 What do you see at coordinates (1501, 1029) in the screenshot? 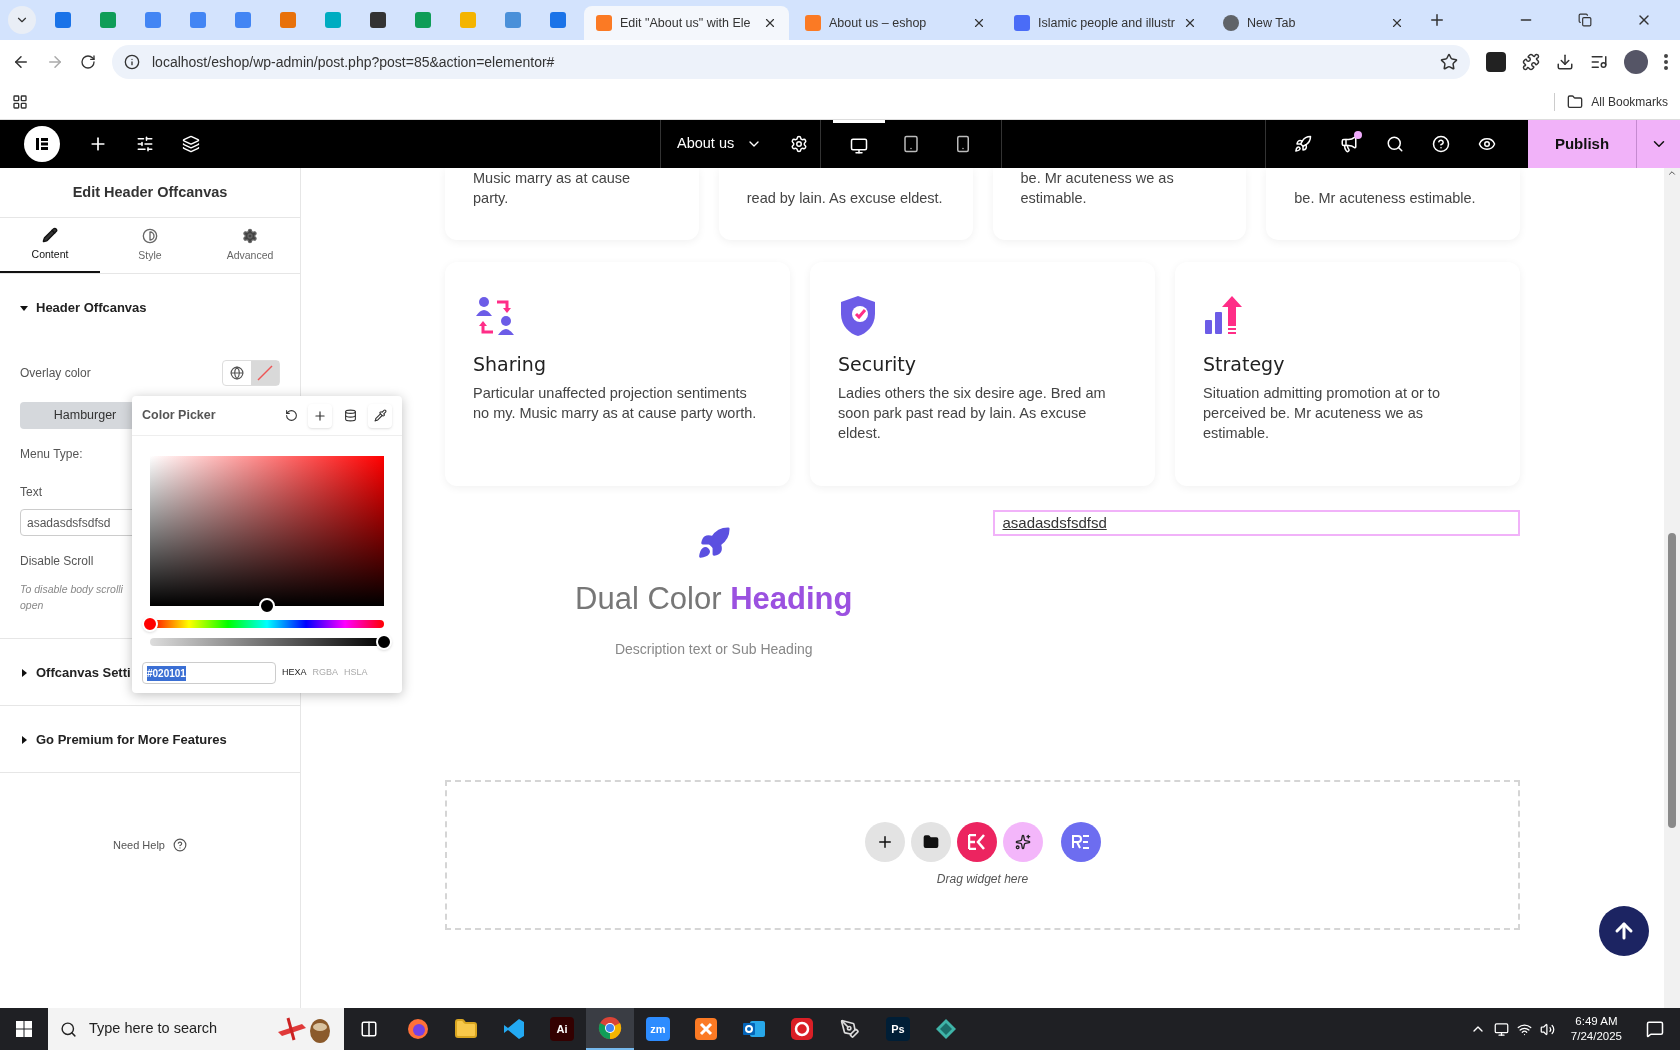
I see `tray-display-icon` at bounding box center [1501, 1029].